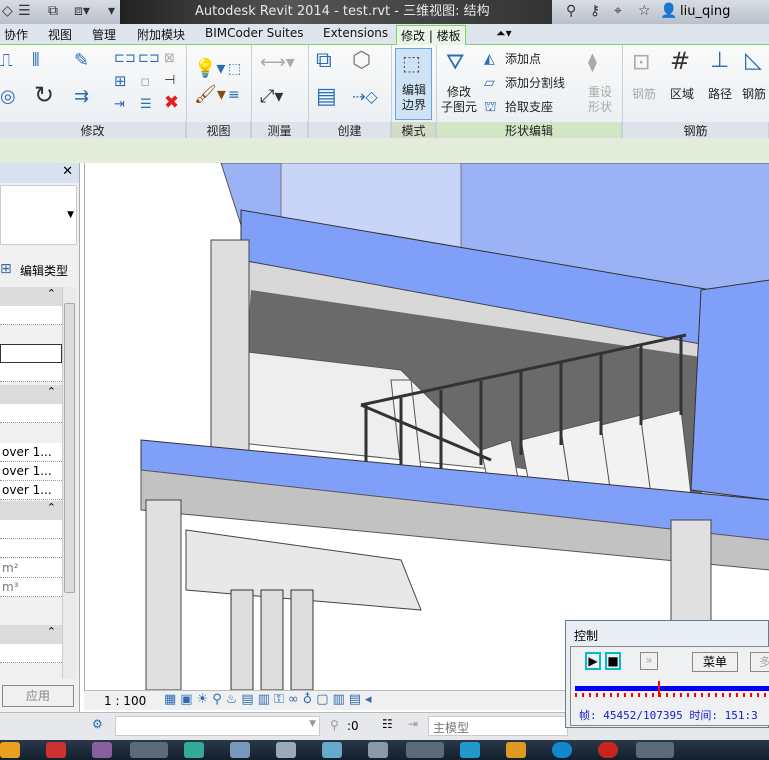 Image resolution: width=769 pixels, height=760 pixels. I want to click on taskbar-calculator-icon, so click(332, 750).